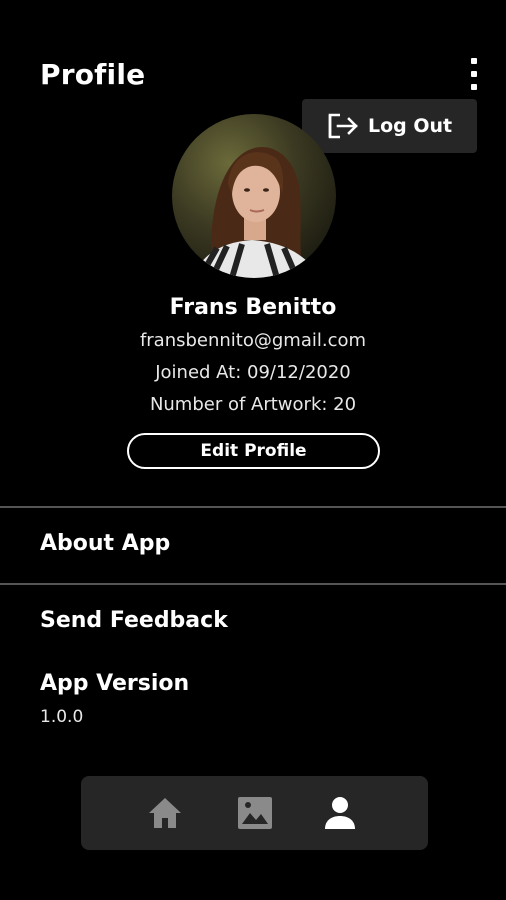 This screenshot has height=900, width=506. What do you see at coordinates (254, 196) in the screenshot?
I see `avatar` at bounding box center [254, 196].